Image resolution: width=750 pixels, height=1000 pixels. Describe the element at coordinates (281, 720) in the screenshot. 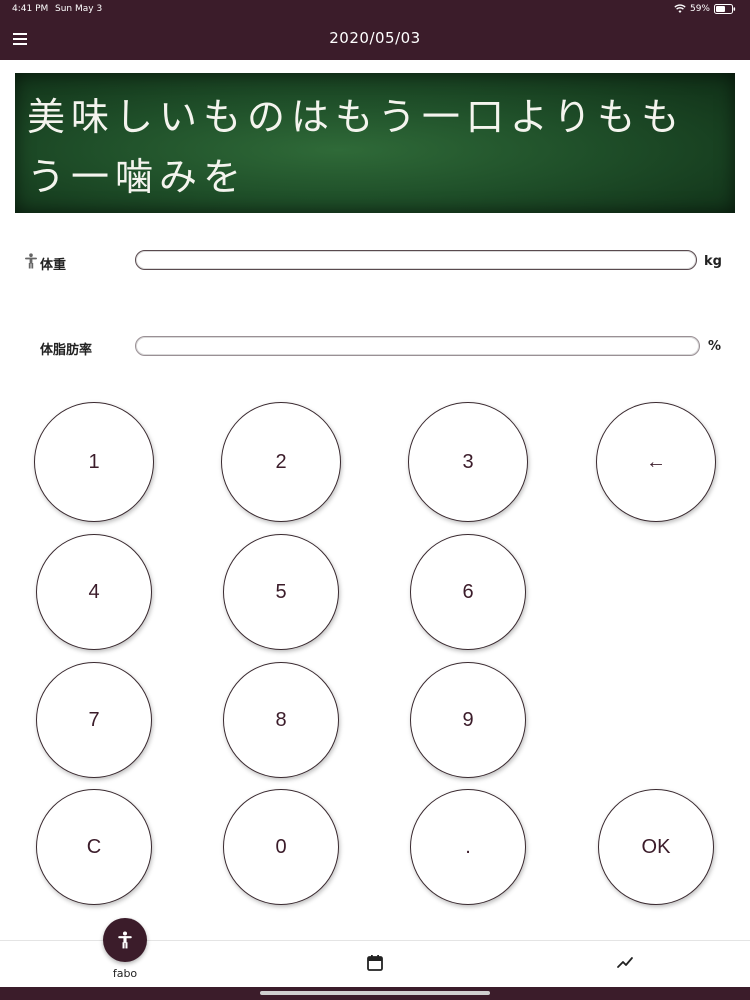

I see `key-8: 8` at that location.